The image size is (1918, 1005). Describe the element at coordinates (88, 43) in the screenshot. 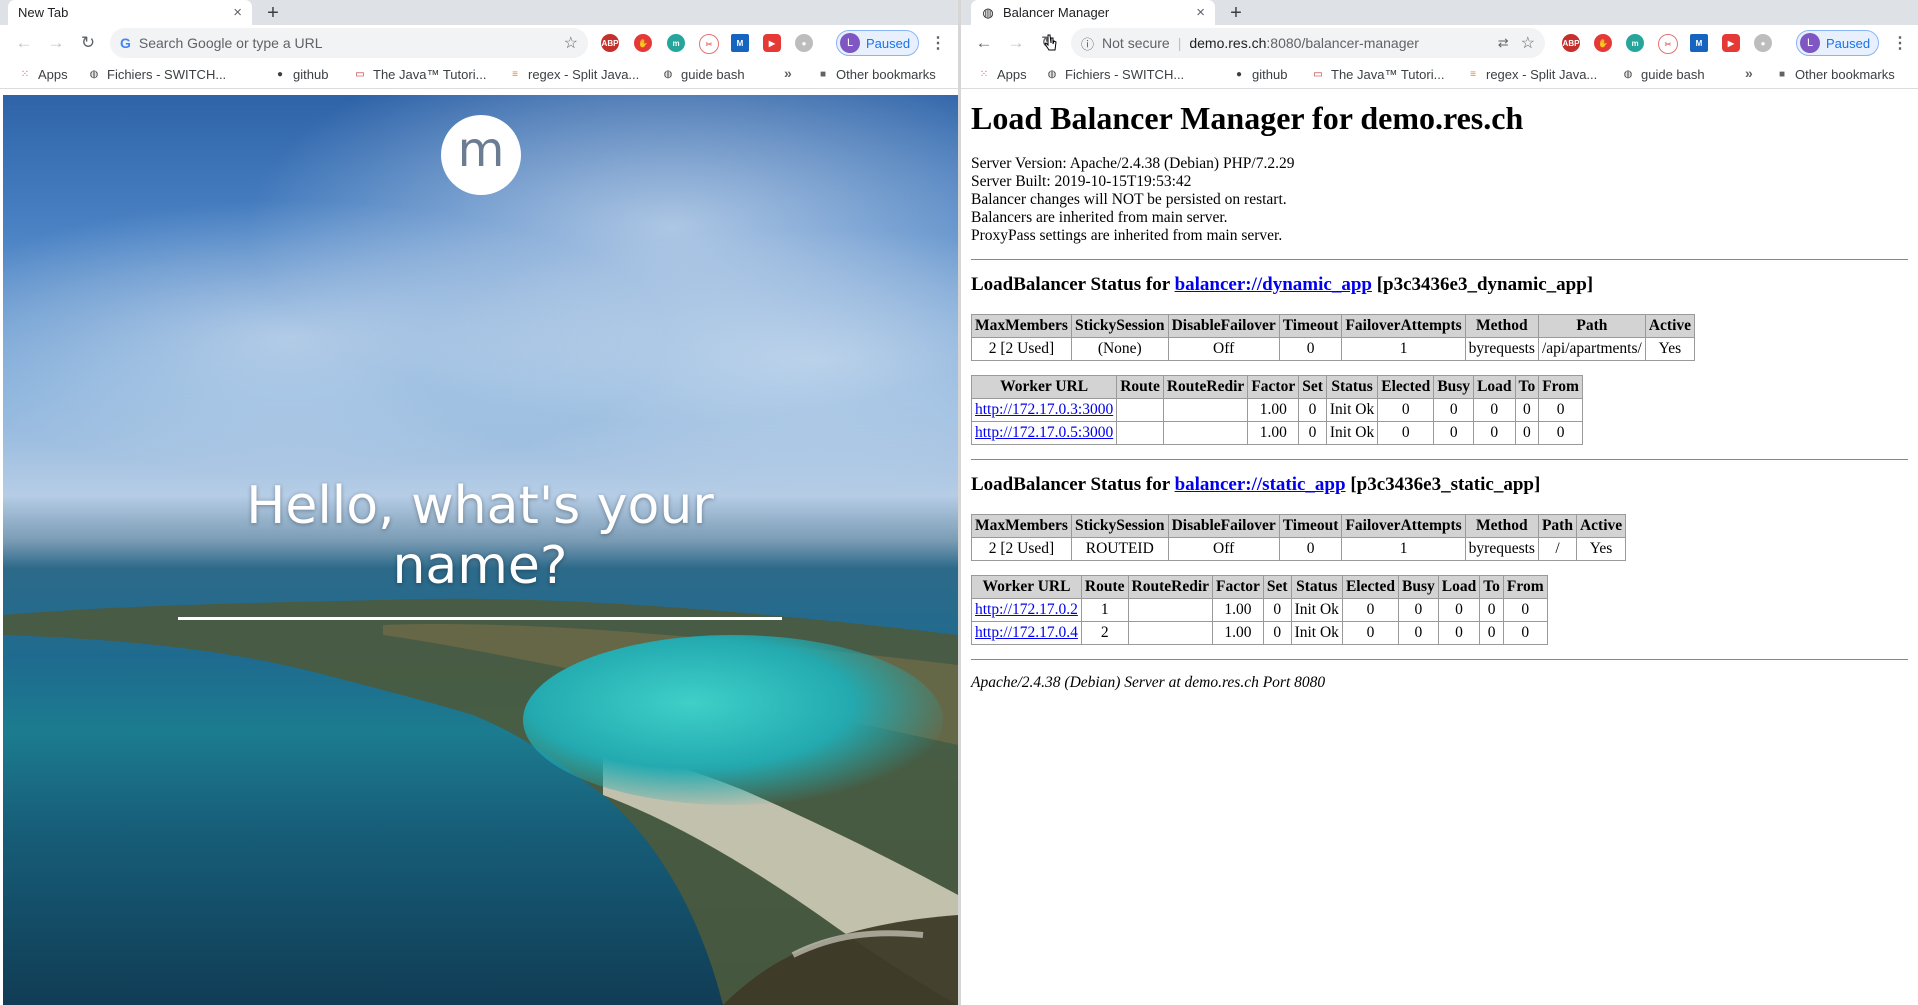

I see `reload-icon: ↻` at that location.